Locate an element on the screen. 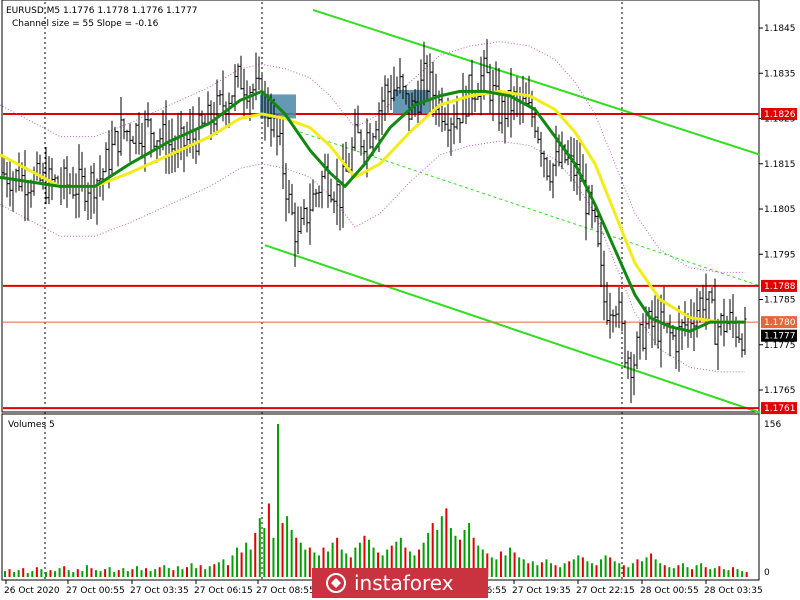  volume-max-label: 156 is located at coordinates (772, 425).